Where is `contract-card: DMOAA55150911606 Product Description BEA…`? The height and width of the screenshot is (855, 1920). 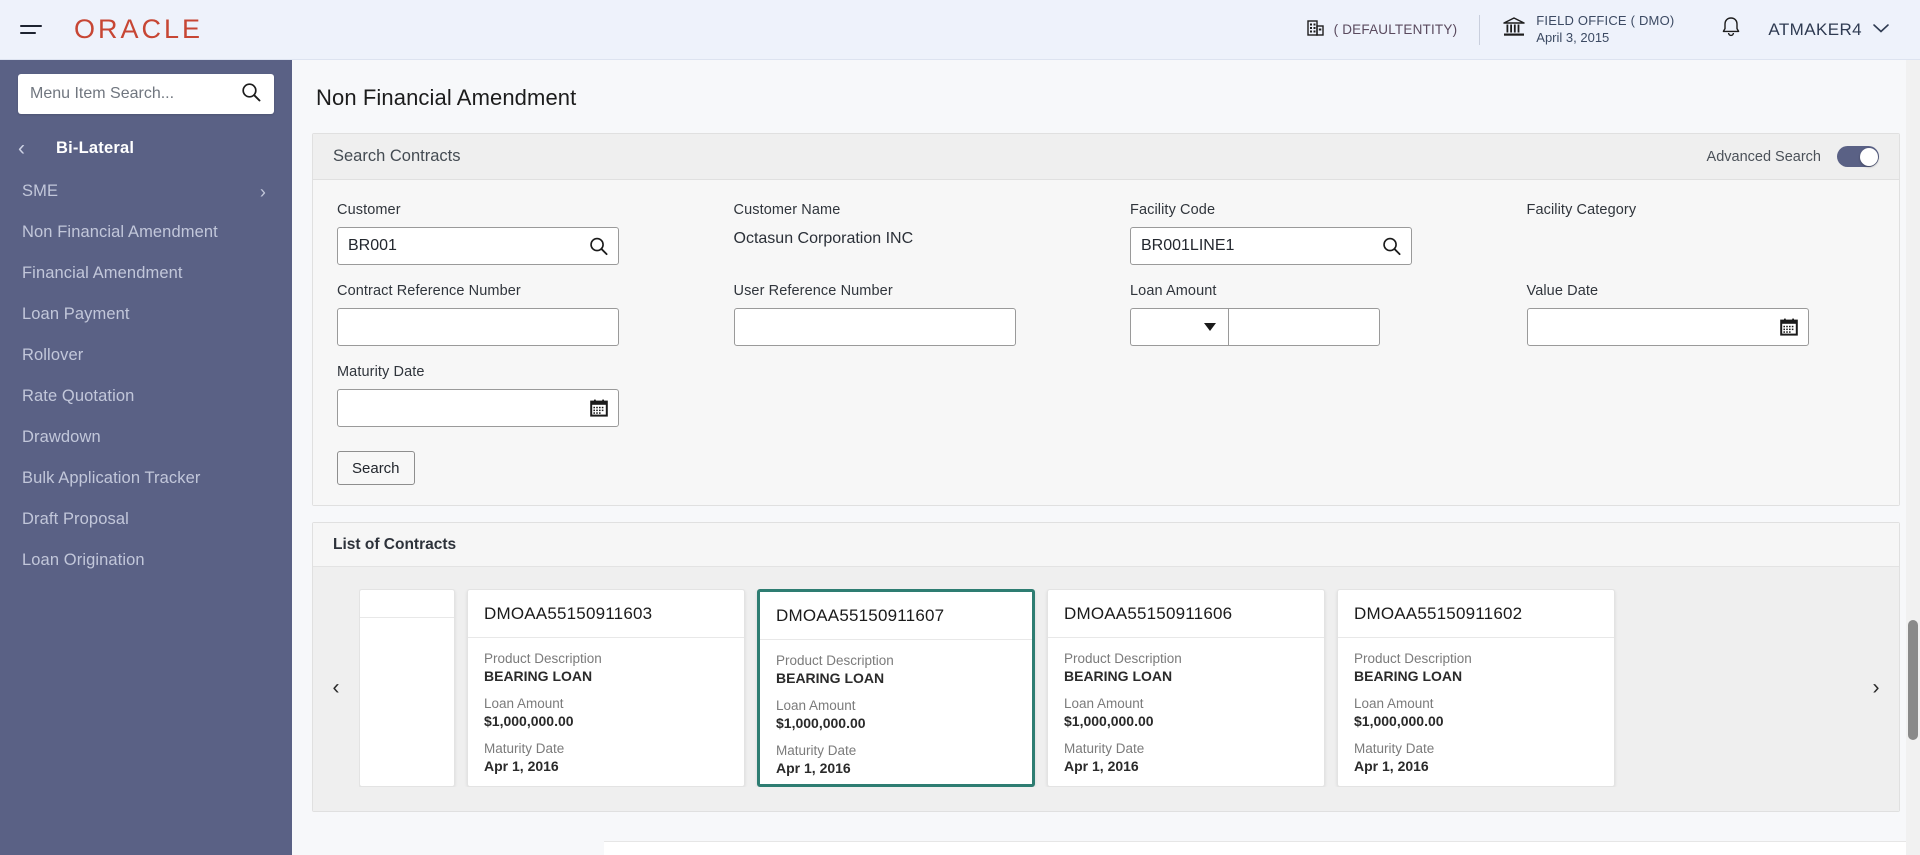 contract-card: DMOAA55150911606 Product Description BEA… is located at coordinates (1186, 688).